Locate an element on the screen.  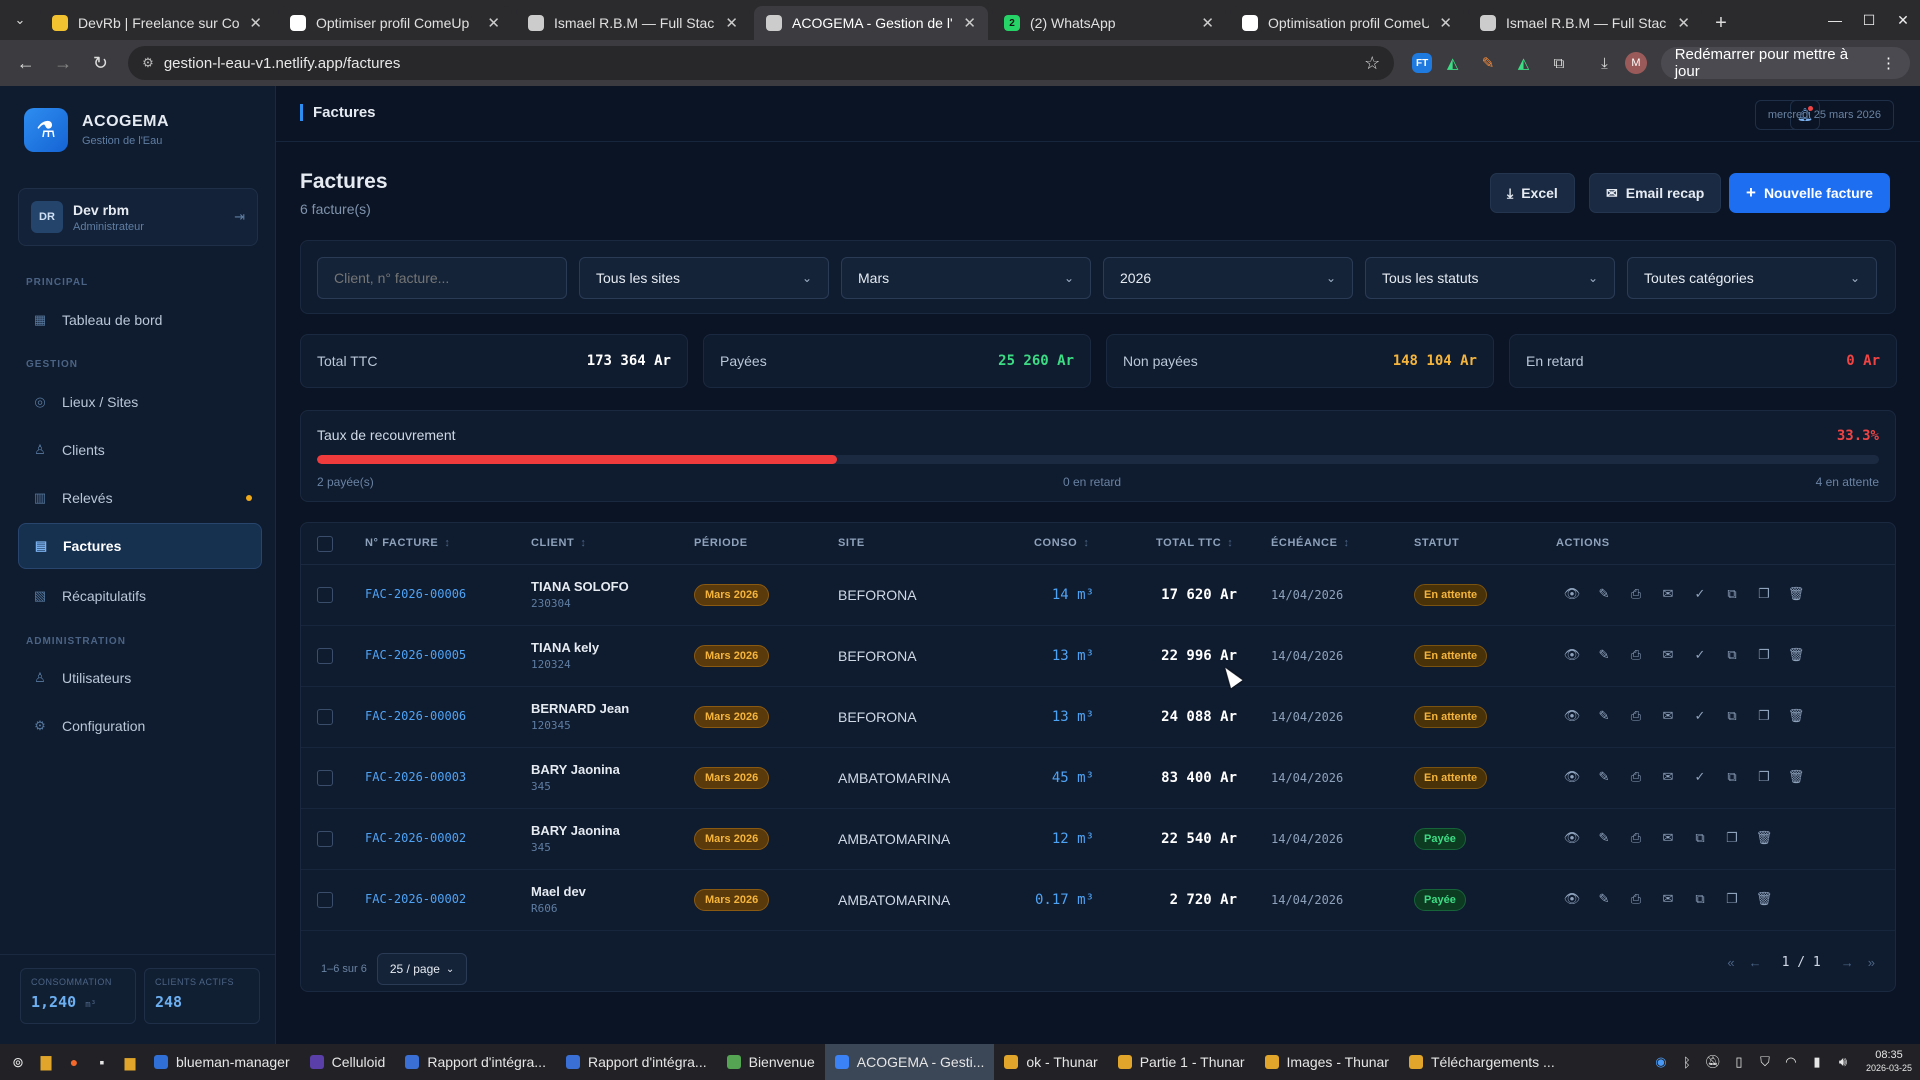
sidebar-item-clients: ♙ Clients is located at coordinates (140, 450).